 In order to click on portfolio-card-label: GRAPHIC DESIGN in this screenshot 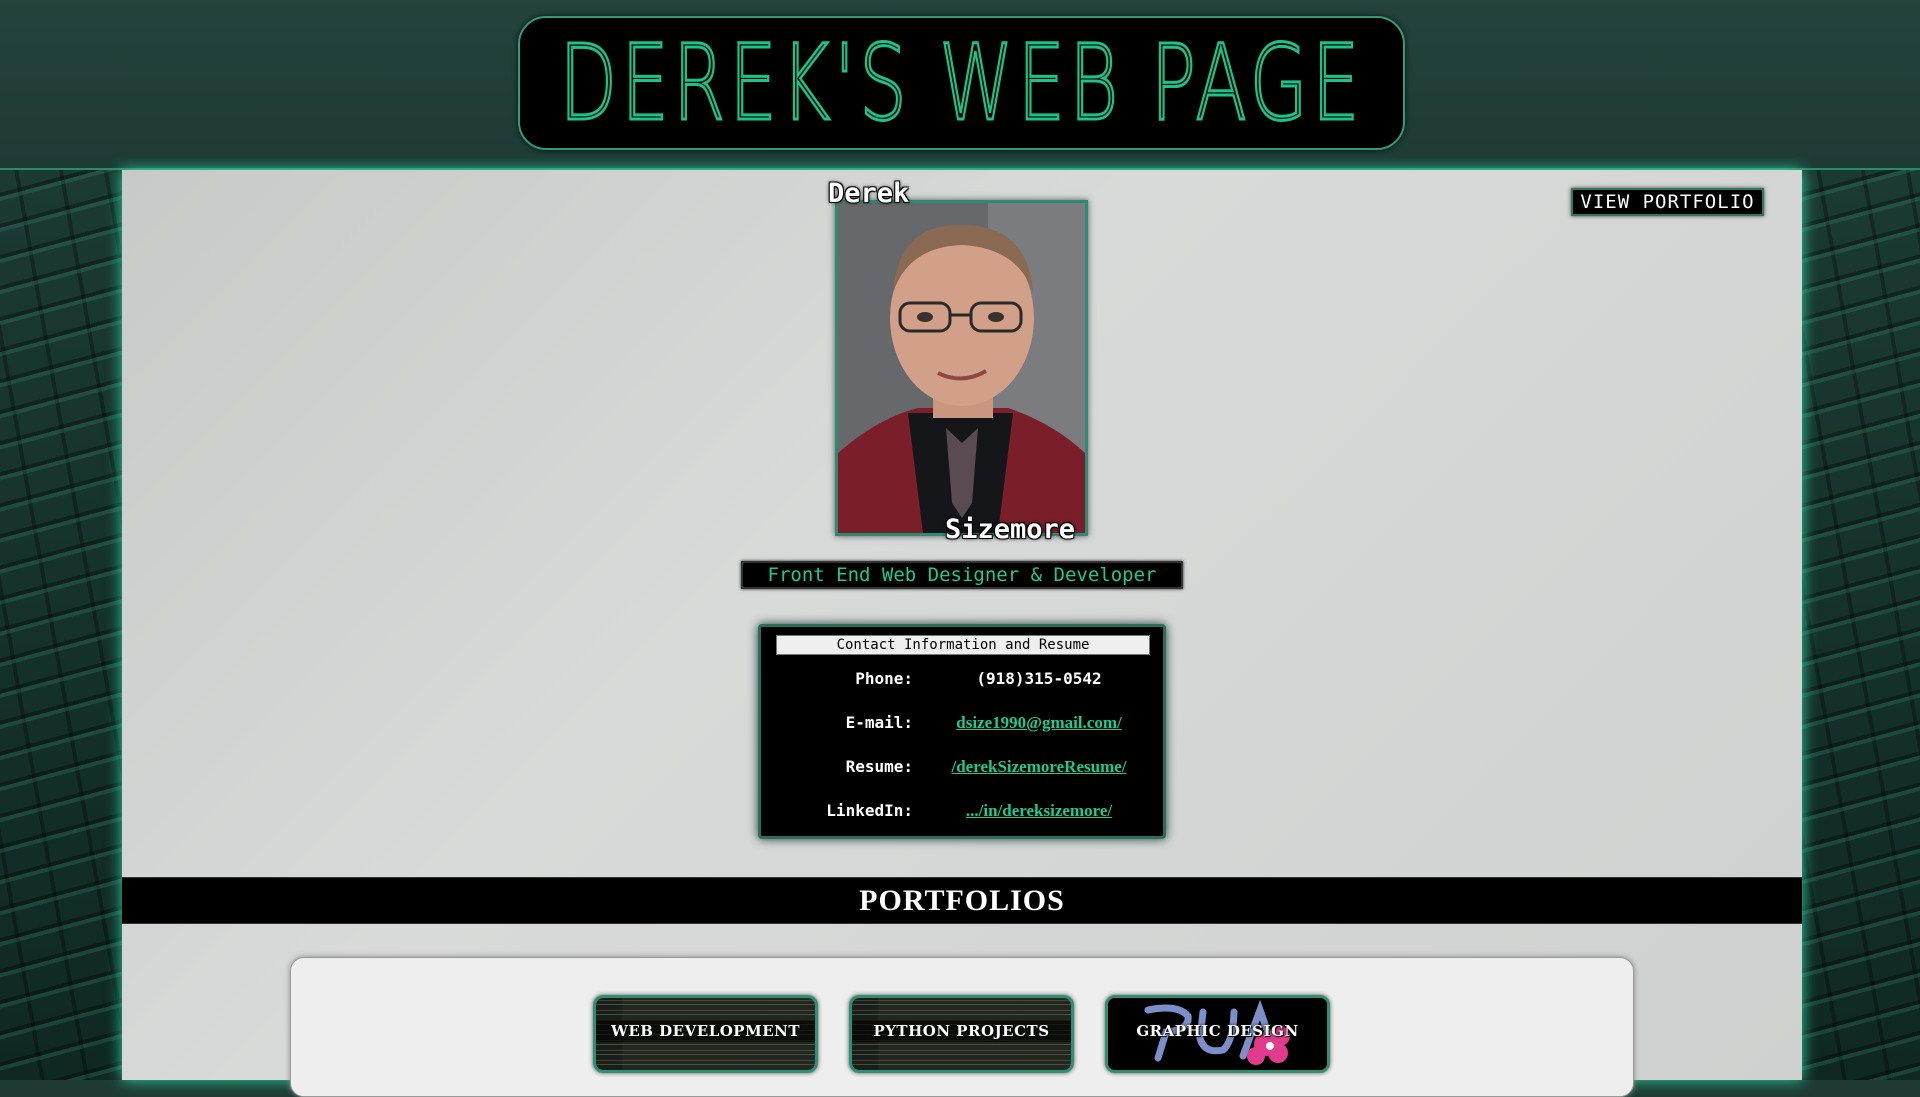, I will do `click(1217, 1031)`.